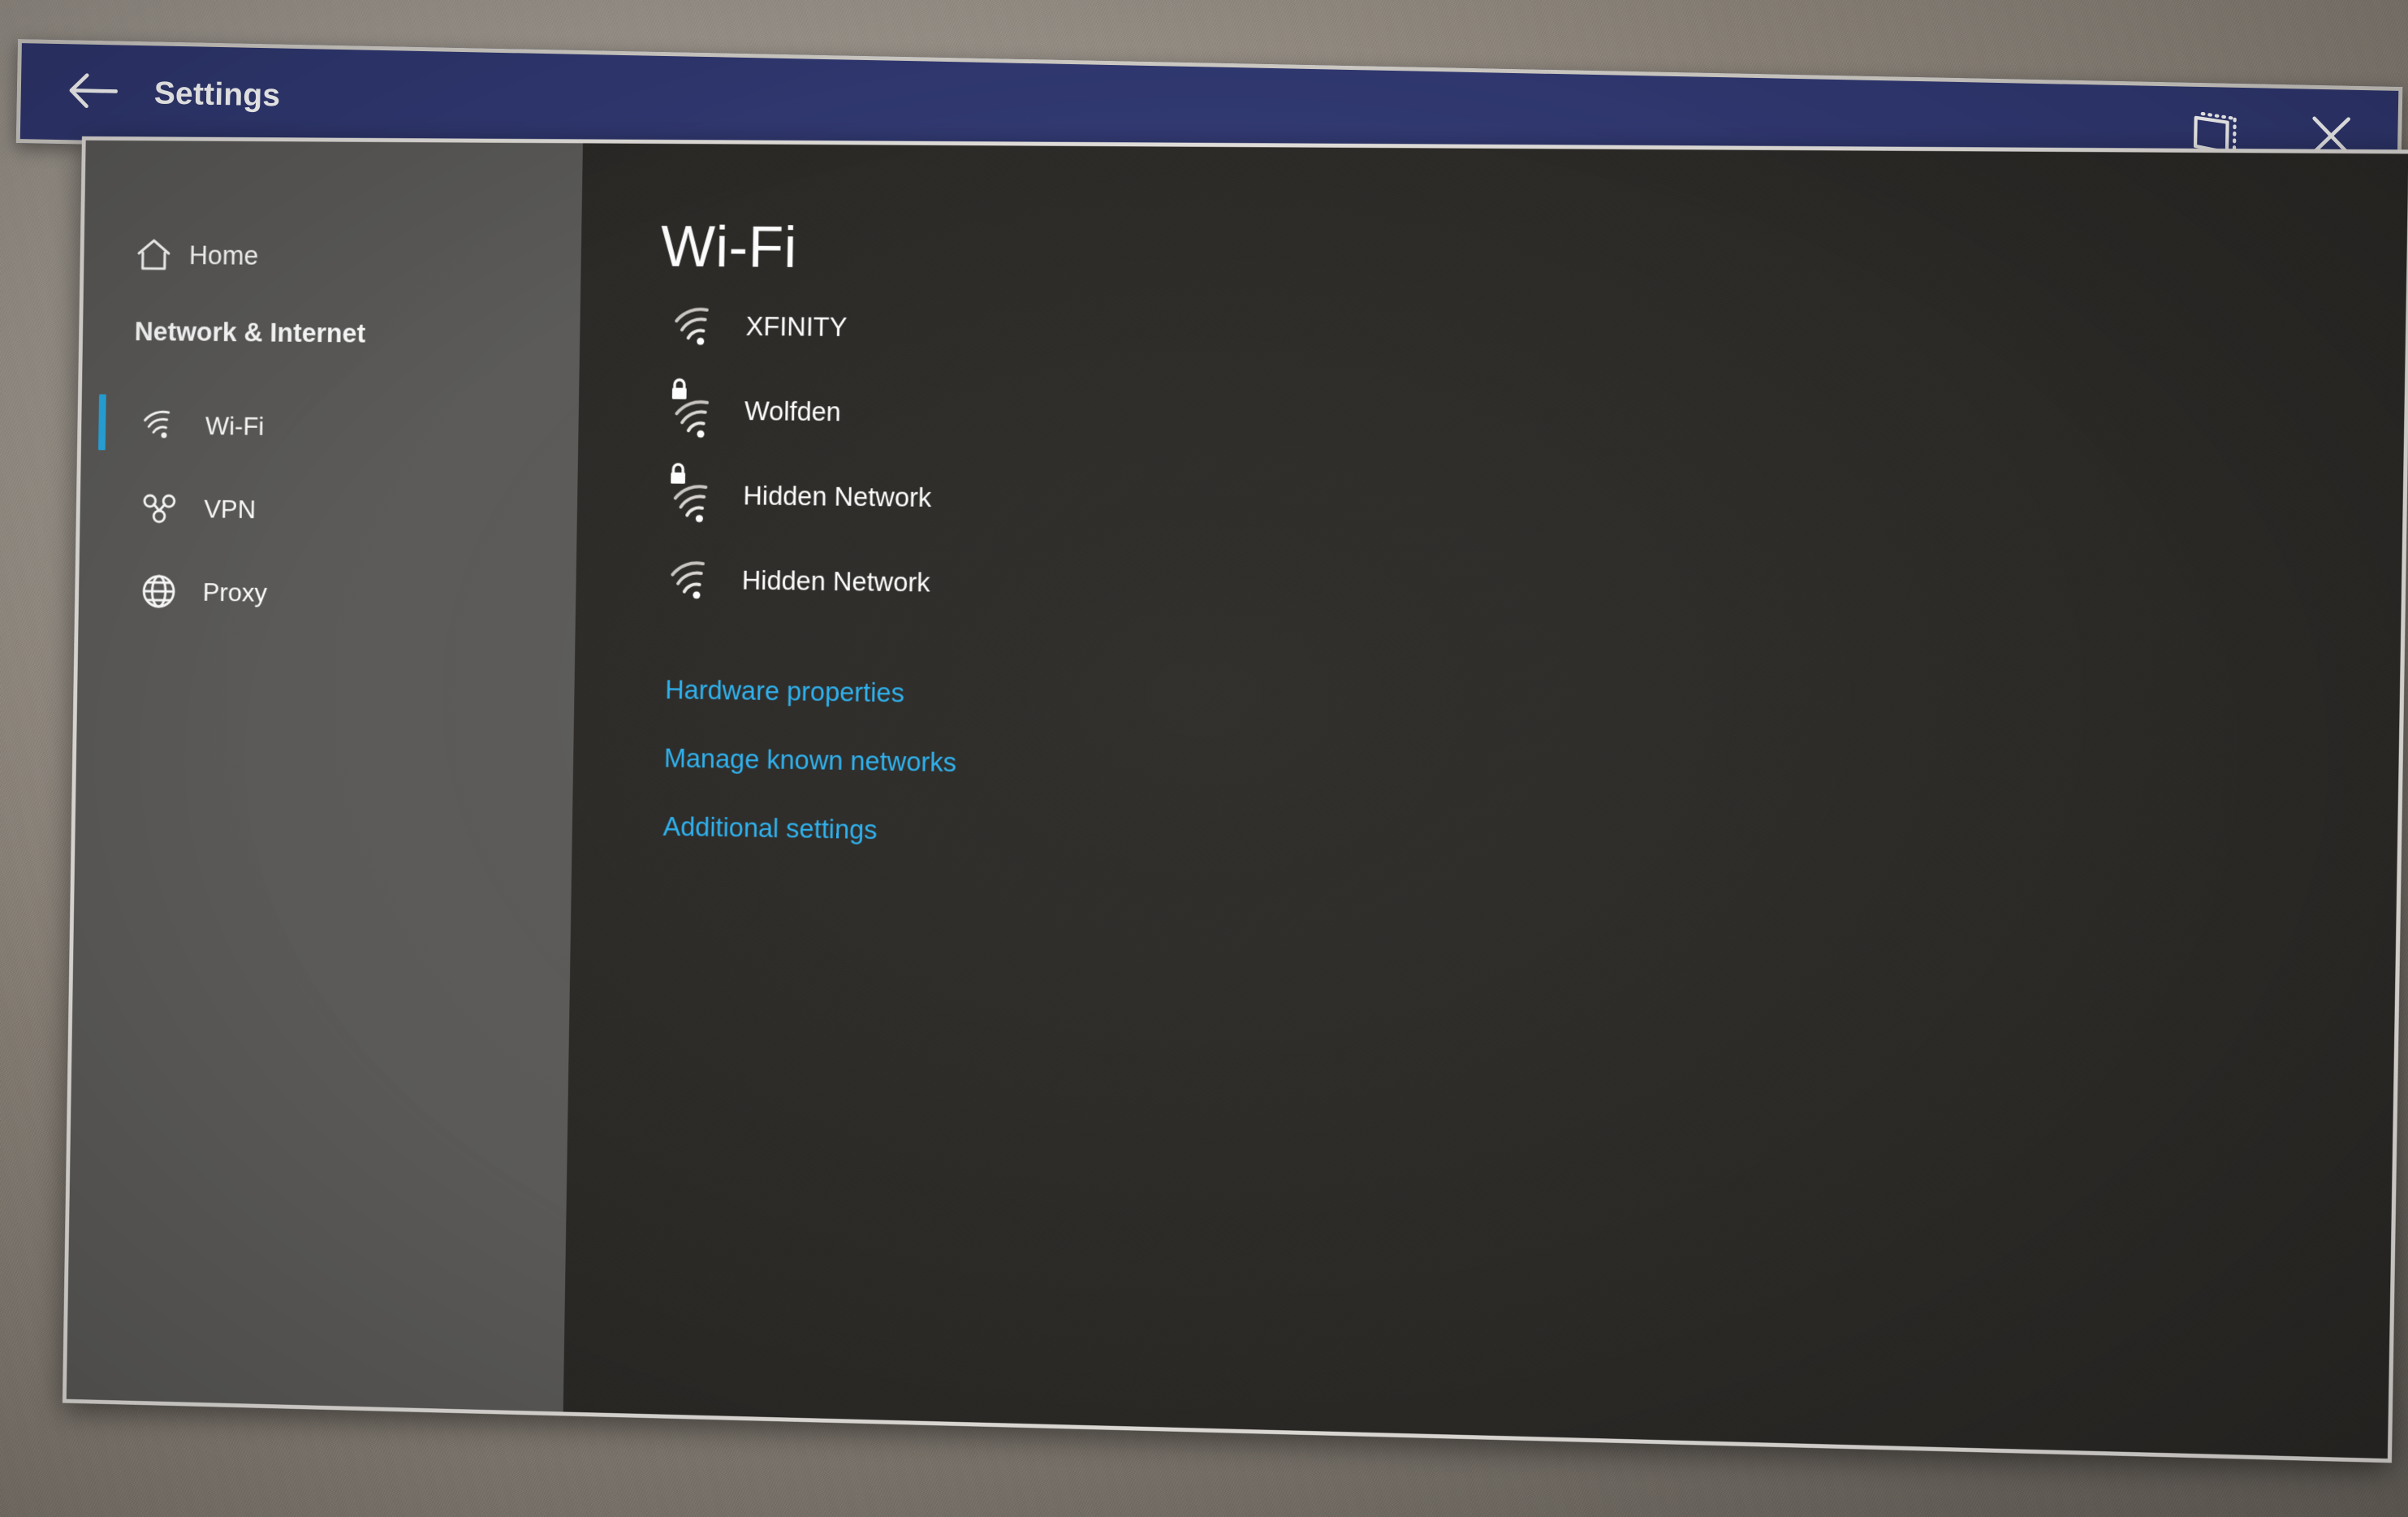  Describe the element at coordinates (327, 593) in the screenshot. I see `sidebar-item-proxy: Proxy` at that location.